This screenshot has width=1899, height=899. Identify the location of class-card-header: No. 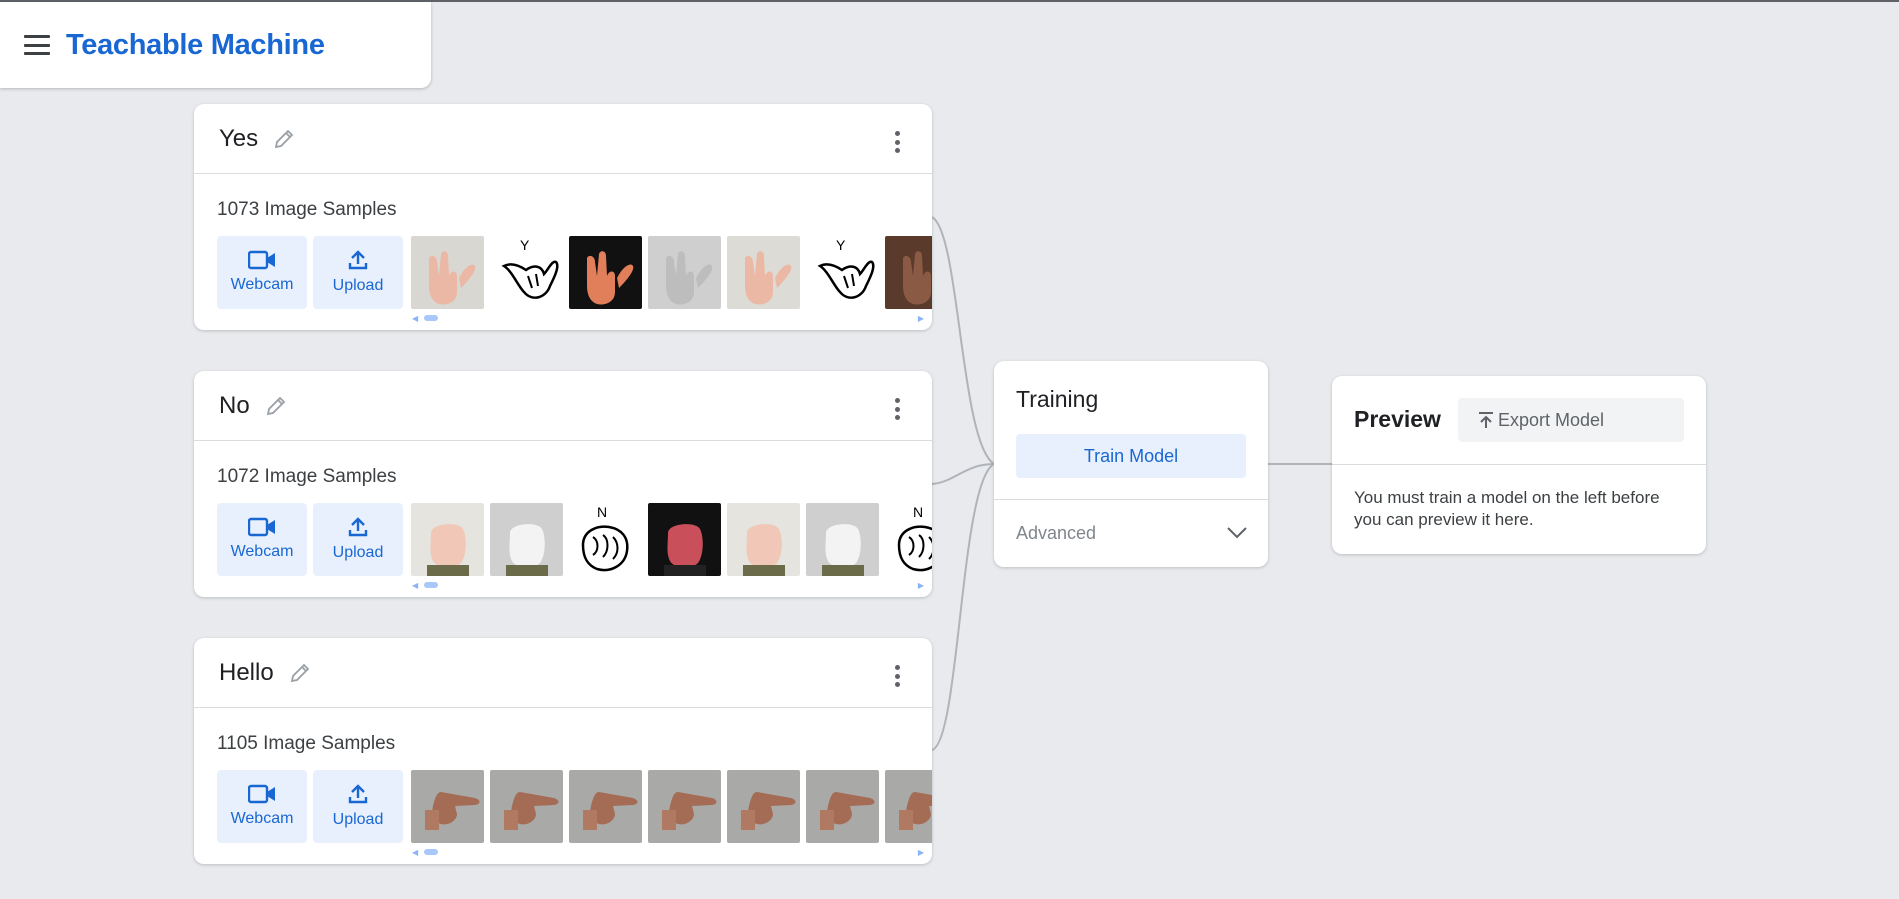
(563, 406).